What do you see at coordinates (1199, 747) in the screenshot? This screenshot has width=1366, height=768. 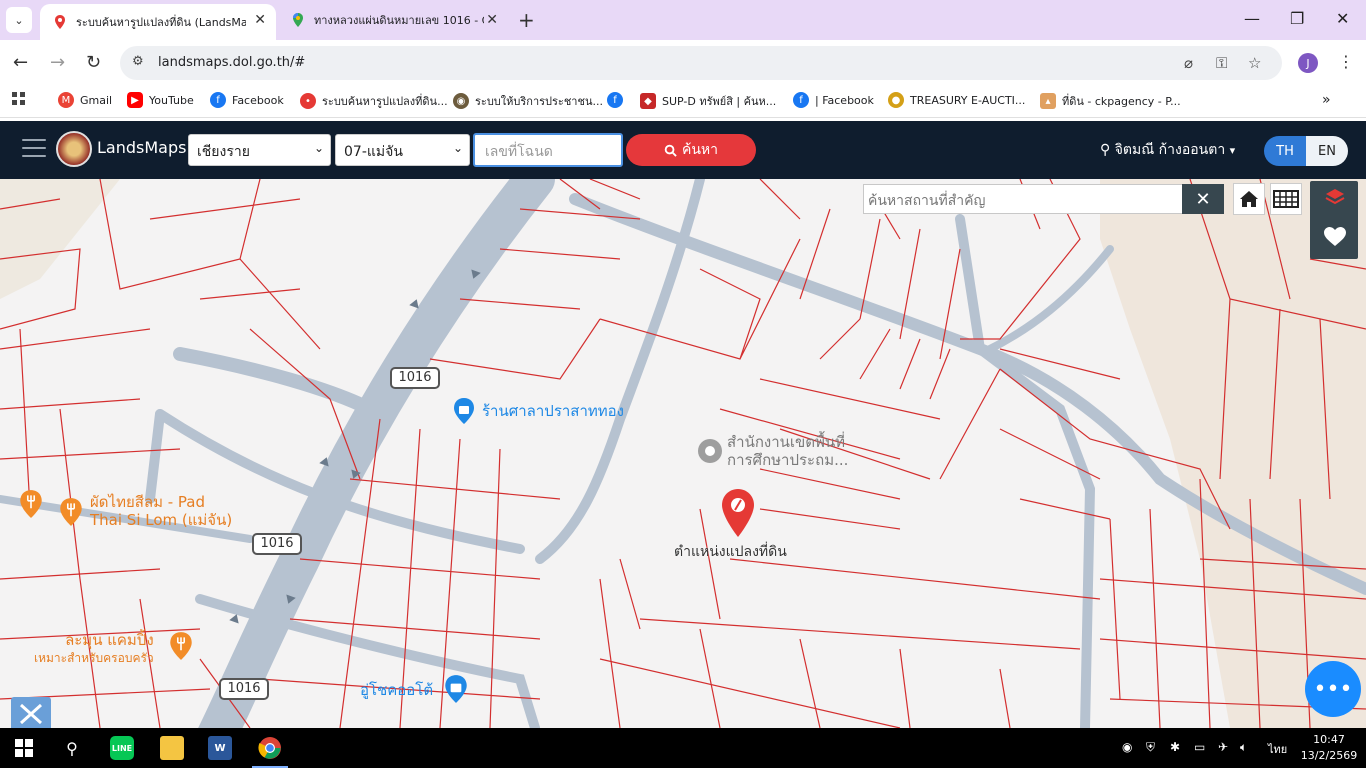 I see `battery-icon: ▭` at bounding box center [1199, 747].